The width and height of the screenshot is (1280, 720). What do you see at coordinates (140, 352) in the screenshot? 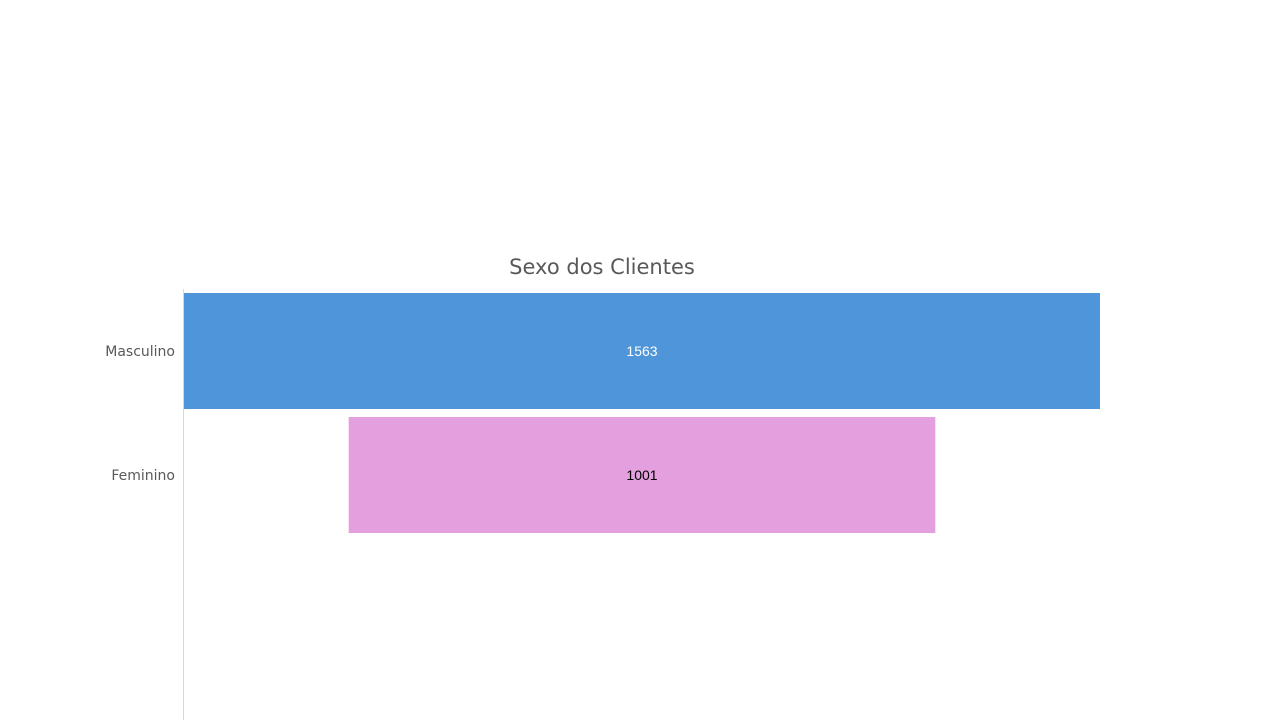
I see `category-label-masculino: Masculino` at bounding box center [140, 352].